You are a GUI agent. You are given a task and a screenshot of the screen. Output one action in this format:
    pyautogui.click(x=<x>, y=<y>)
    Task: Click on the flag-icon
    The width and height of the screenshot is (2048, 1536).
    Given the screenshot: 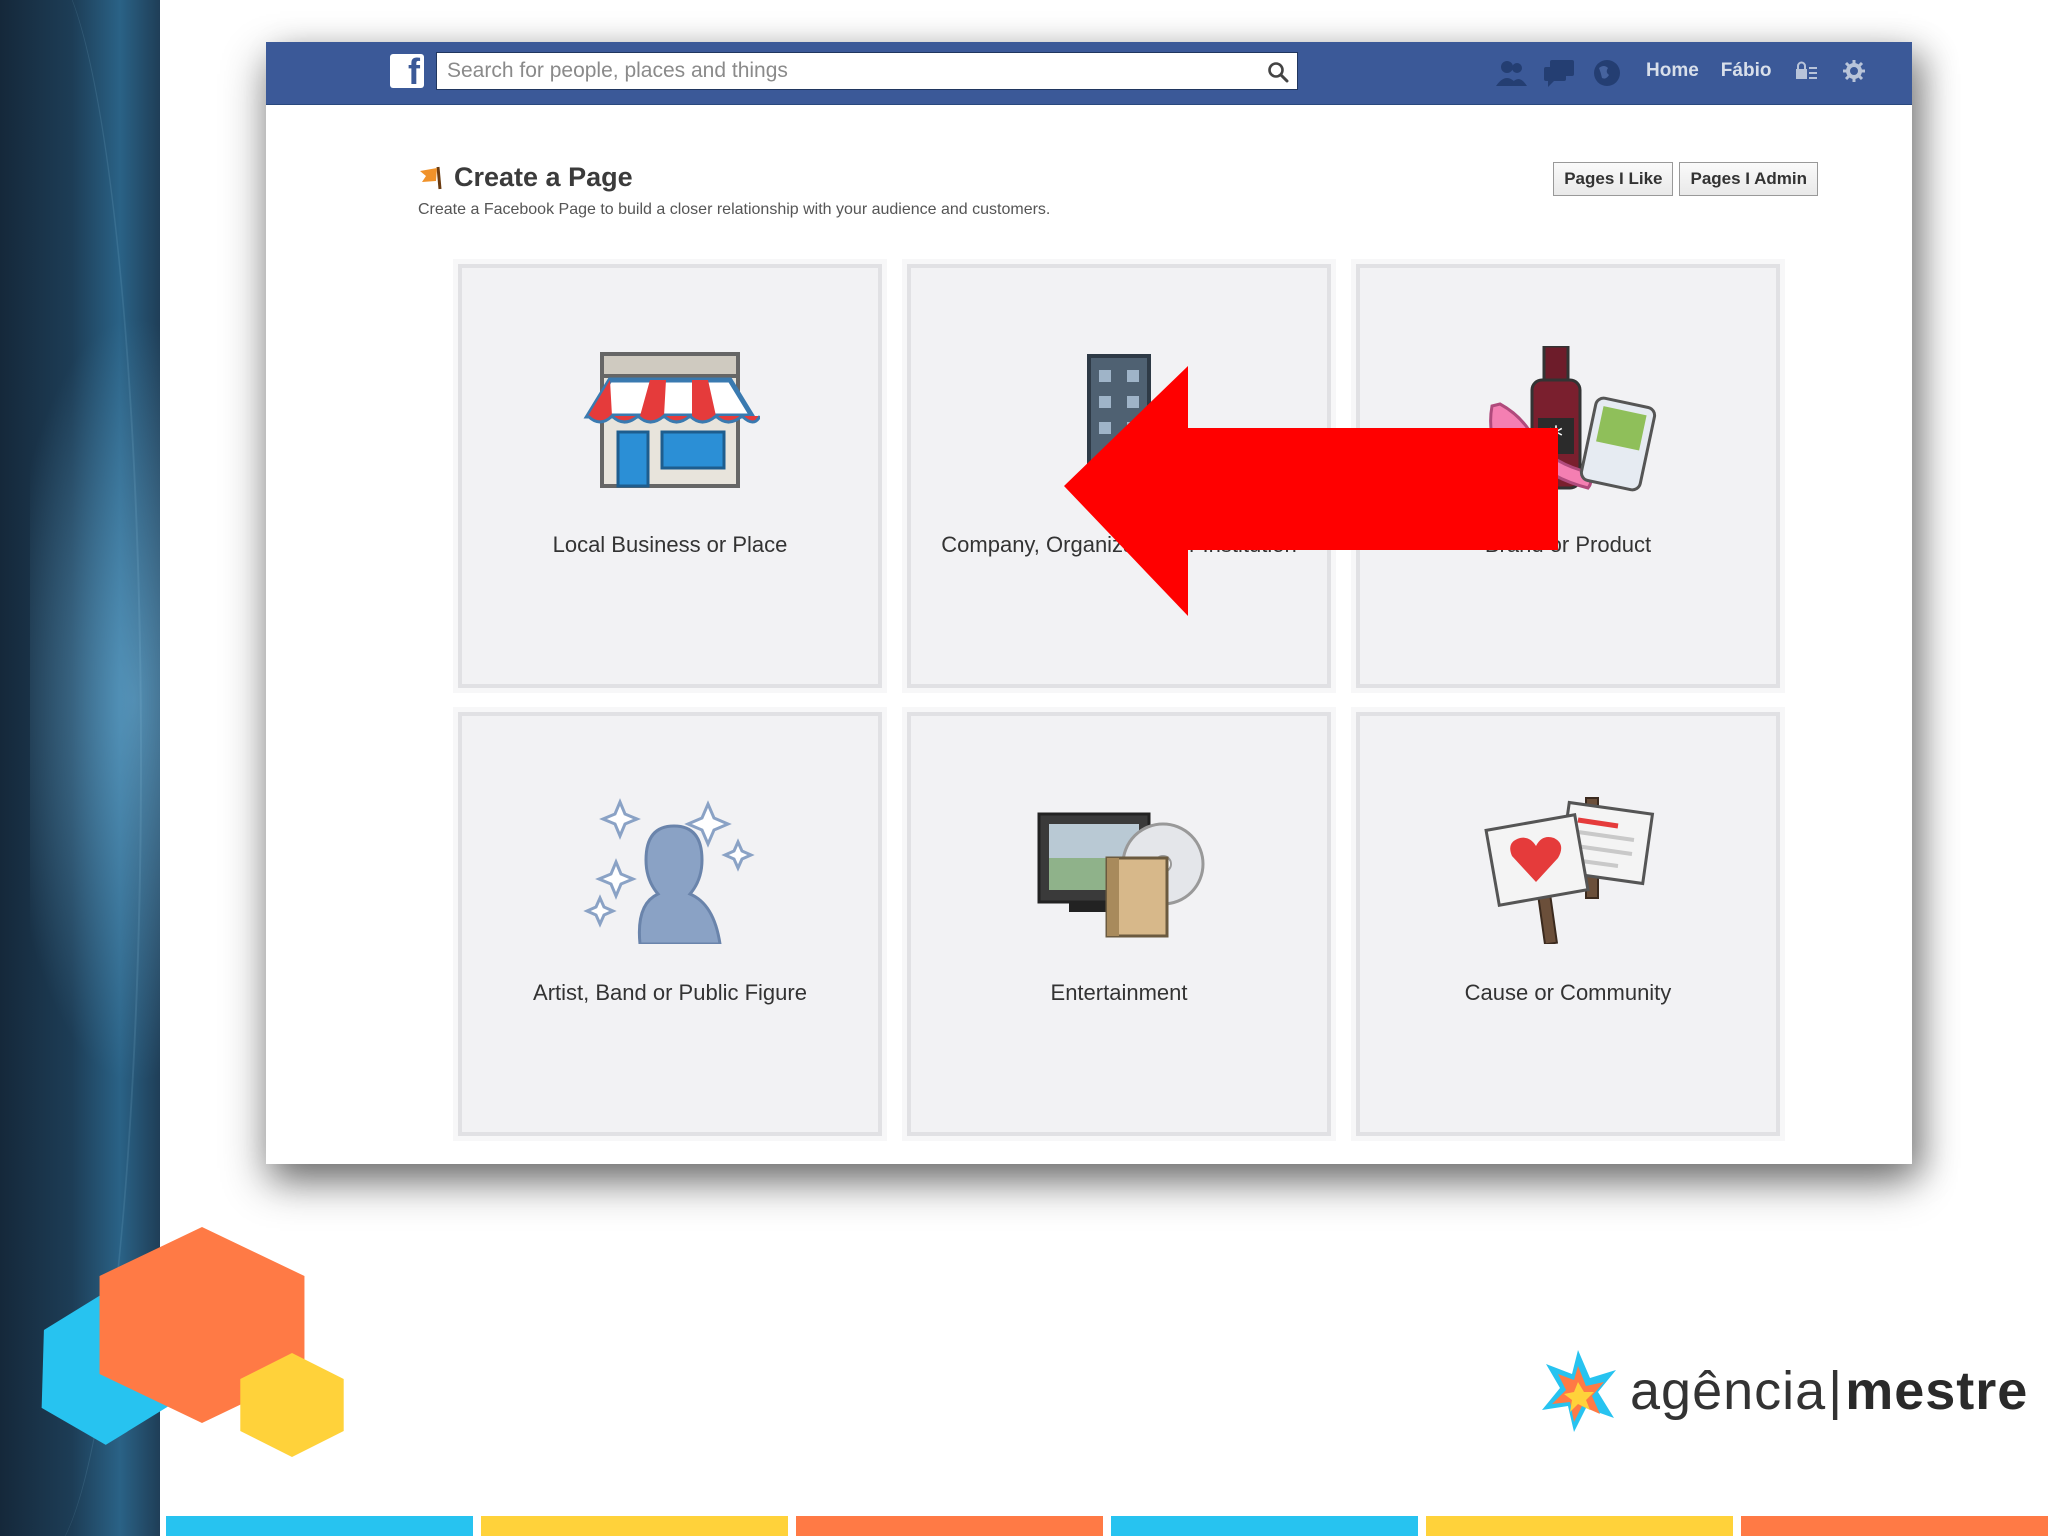 What is the action you would take?
    pyautogui.click(x=431, y=177)
    